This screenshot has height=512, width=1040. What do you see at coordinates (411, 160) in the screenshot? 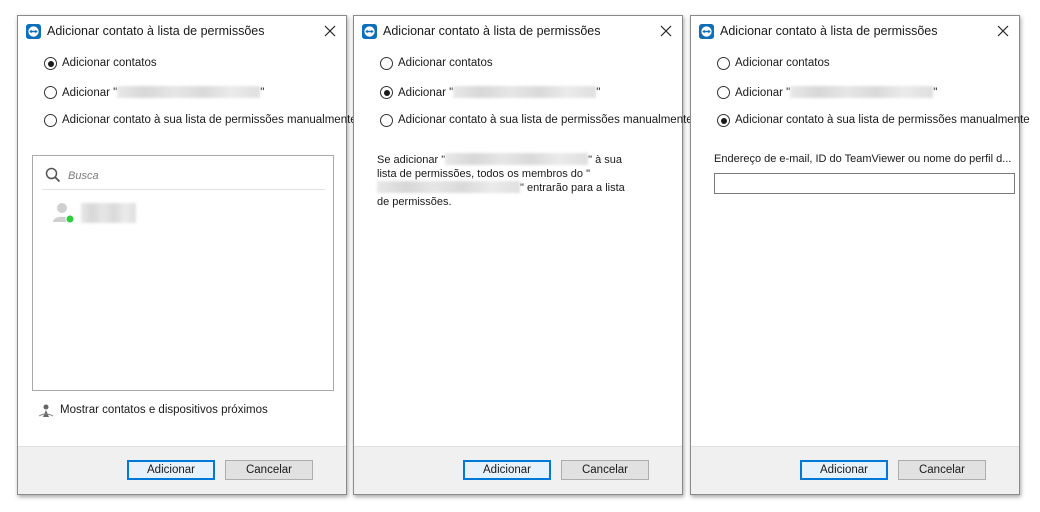
I see `info-part-1: Se adicionar "` at bounding box center [411, 160].